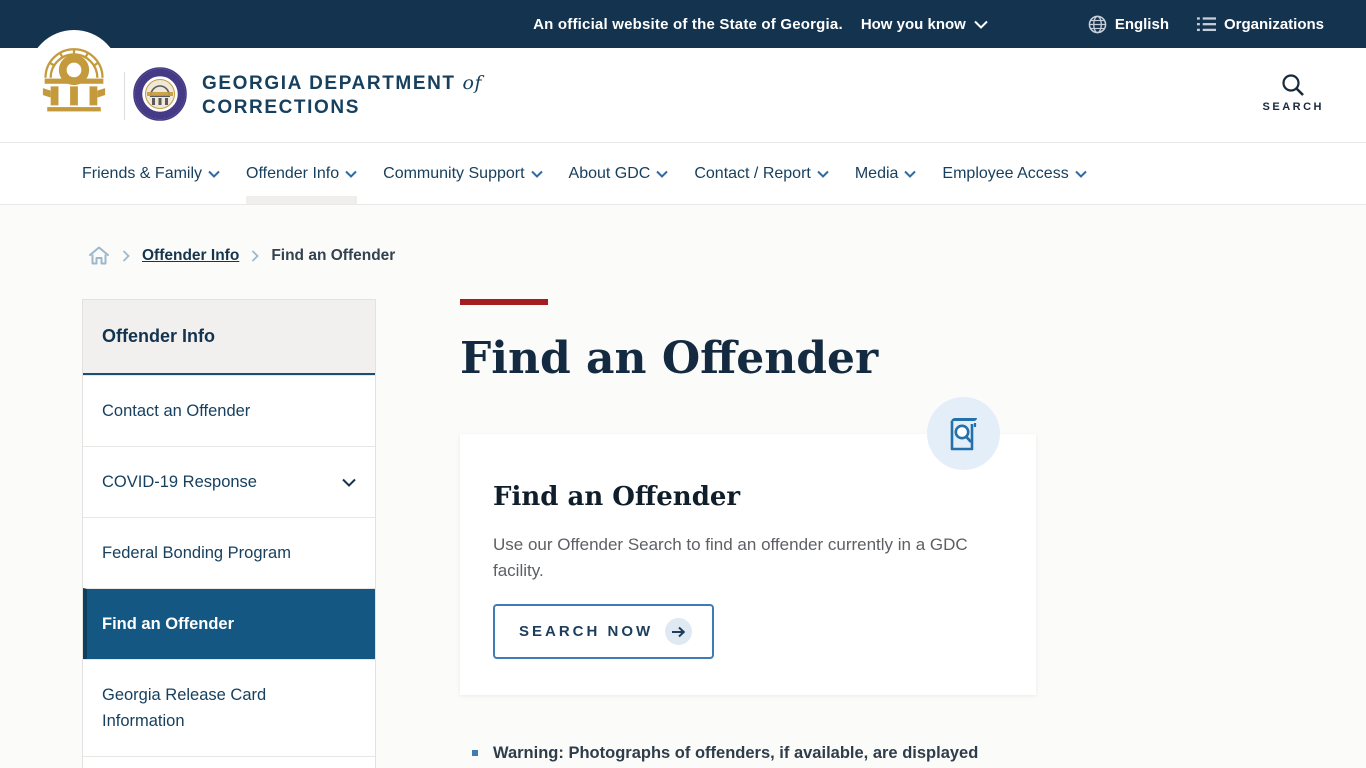 The width and height of the screenshot is (1366, 768). Describe the element at coordinates (504, 302) in the screenshot. I see `title-accent-bar` at that location.